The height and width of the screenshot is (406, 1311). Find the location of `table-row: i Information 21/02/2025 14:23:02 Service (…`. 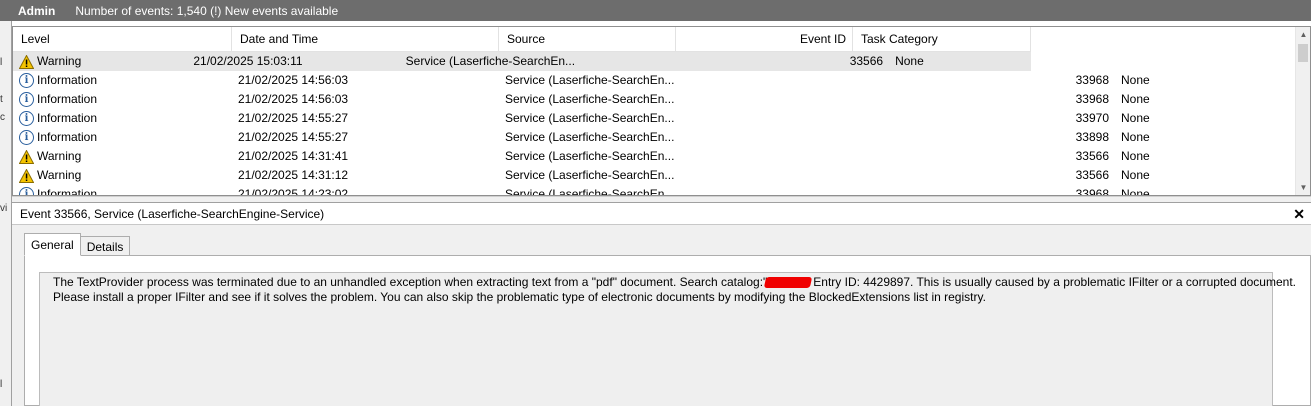

table-row: i Information 21/02/2025 14:23:02 Service (… is located at coordinates (655, 190).